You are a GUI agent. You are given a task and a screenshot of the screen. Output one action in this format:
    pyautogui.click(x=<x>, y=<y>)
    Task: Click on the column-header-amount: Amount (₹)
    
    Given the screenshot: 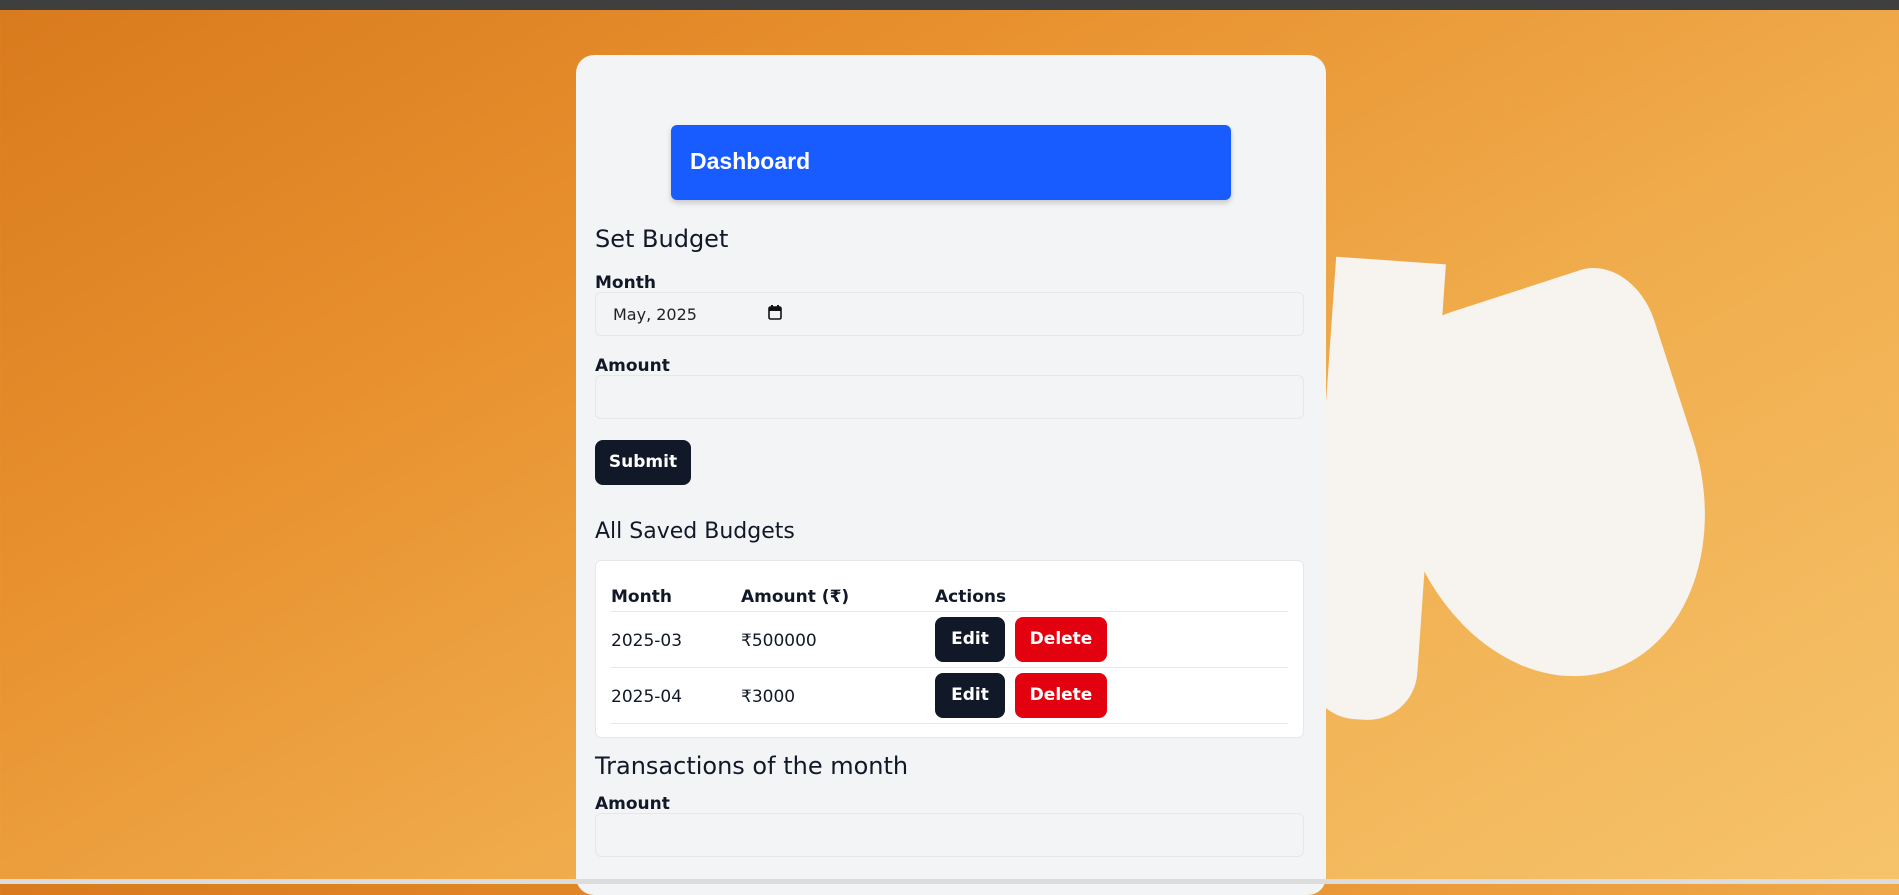 What is the action you would take?
    pyautogui.click(x=795, y=597)
    